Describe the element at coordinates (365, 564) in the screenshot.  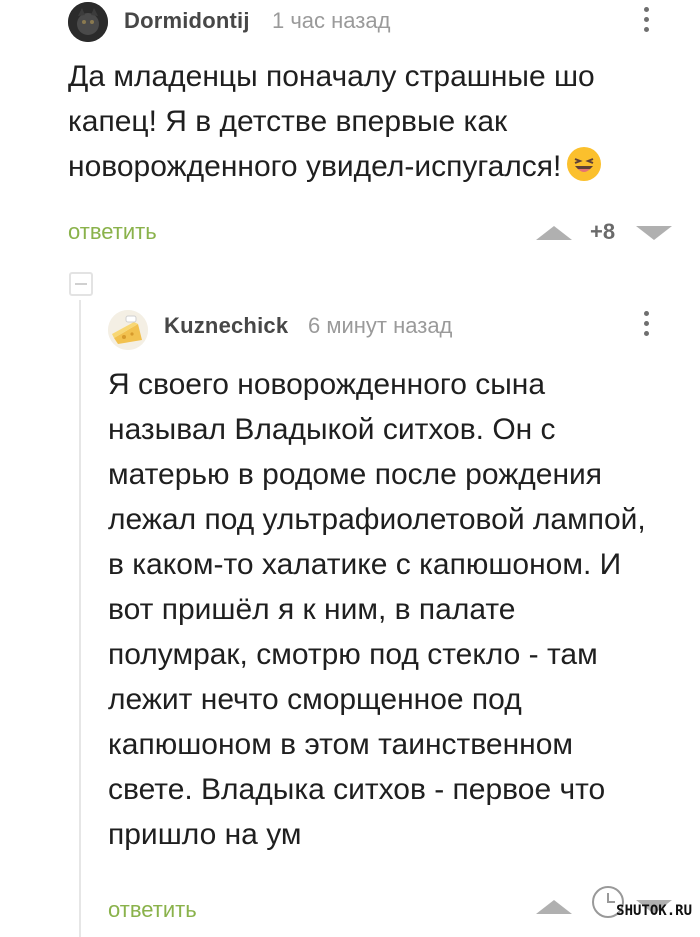
I see `comment-text-line: в каком-то халатике с капюшоном. И` at that location.